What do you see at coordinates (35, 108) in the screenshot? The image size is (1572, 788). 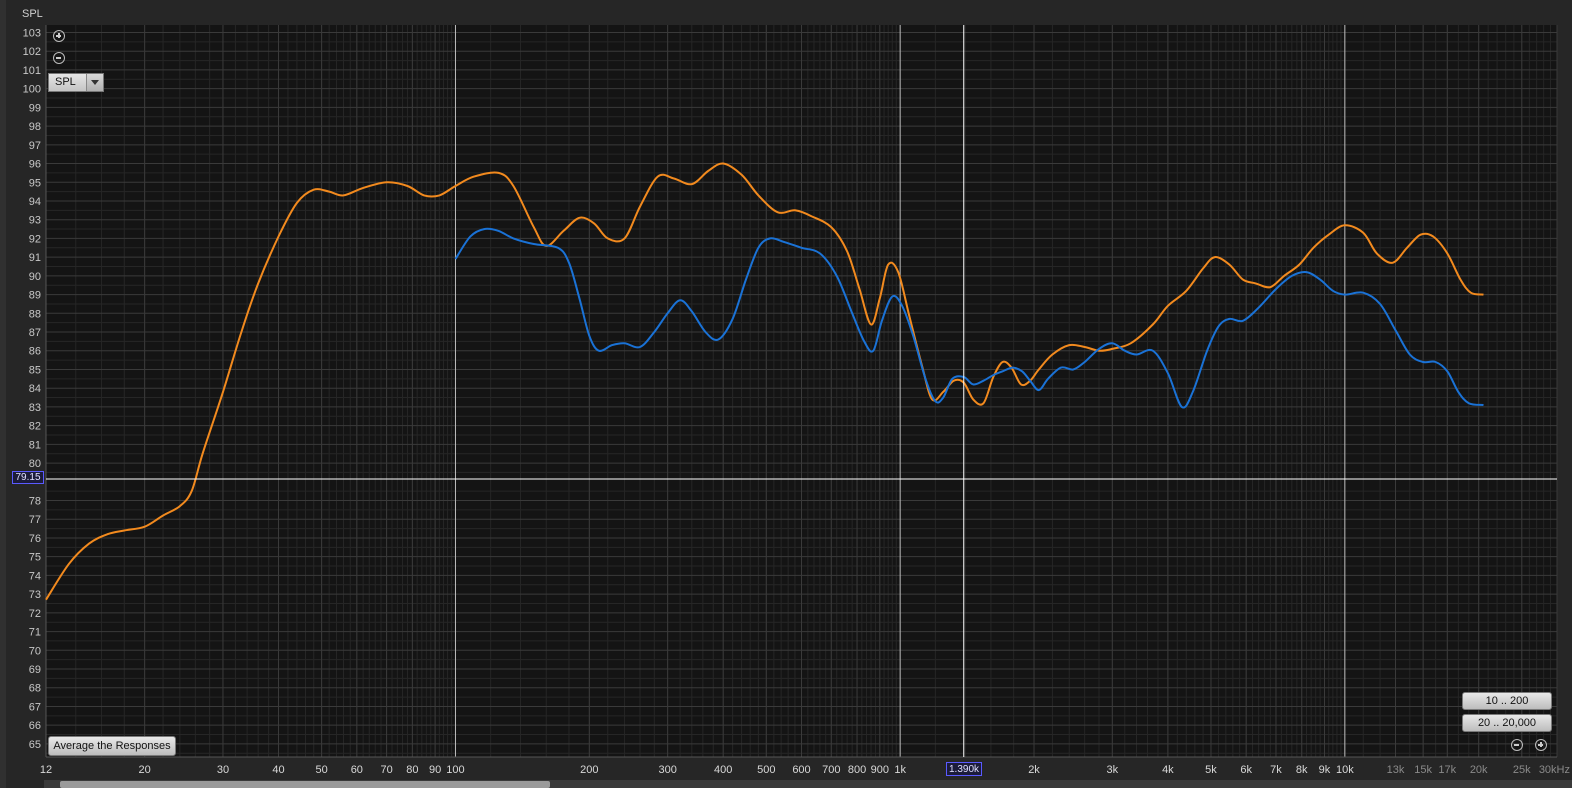 I see `y-tick-label: 99` at bounding box center [35, 108].